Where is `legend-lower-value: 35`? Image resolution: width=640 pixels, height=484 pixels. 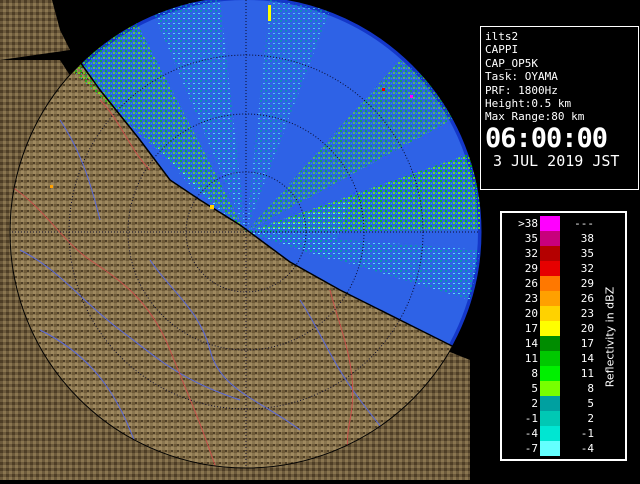
legend-lower-value: 35 is located at coordinates (531, 238).